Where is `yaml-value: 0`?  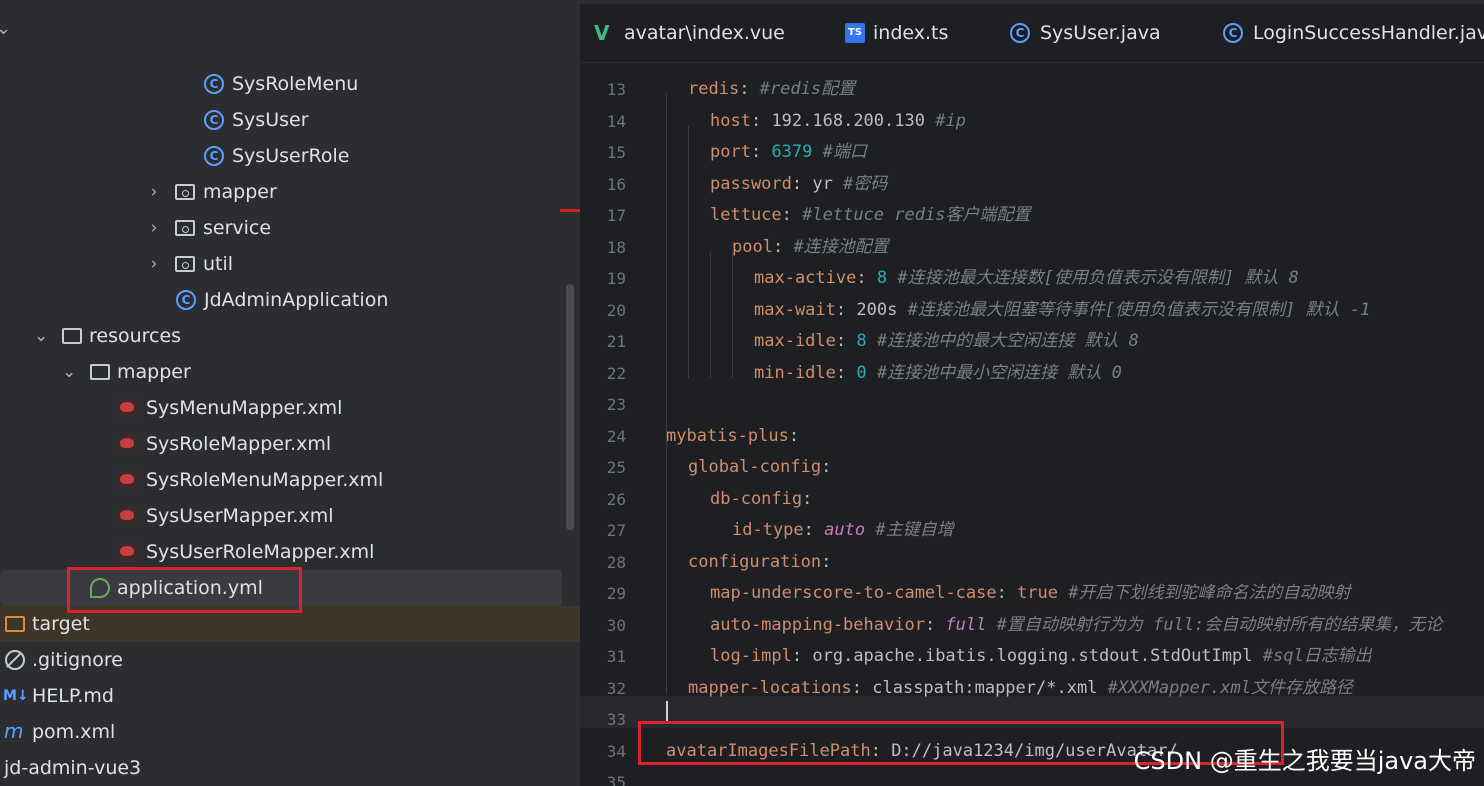
yaml-value: 0 is located at coordinates (861, 372).